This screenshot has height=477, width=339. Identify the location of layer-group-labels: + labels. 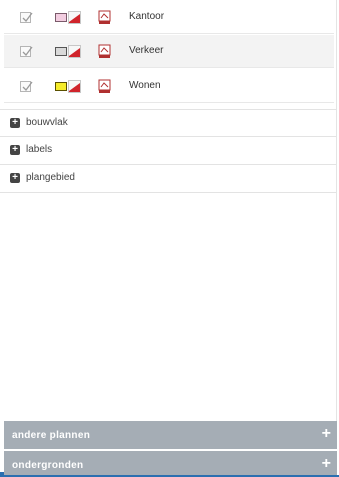
(168, 151).